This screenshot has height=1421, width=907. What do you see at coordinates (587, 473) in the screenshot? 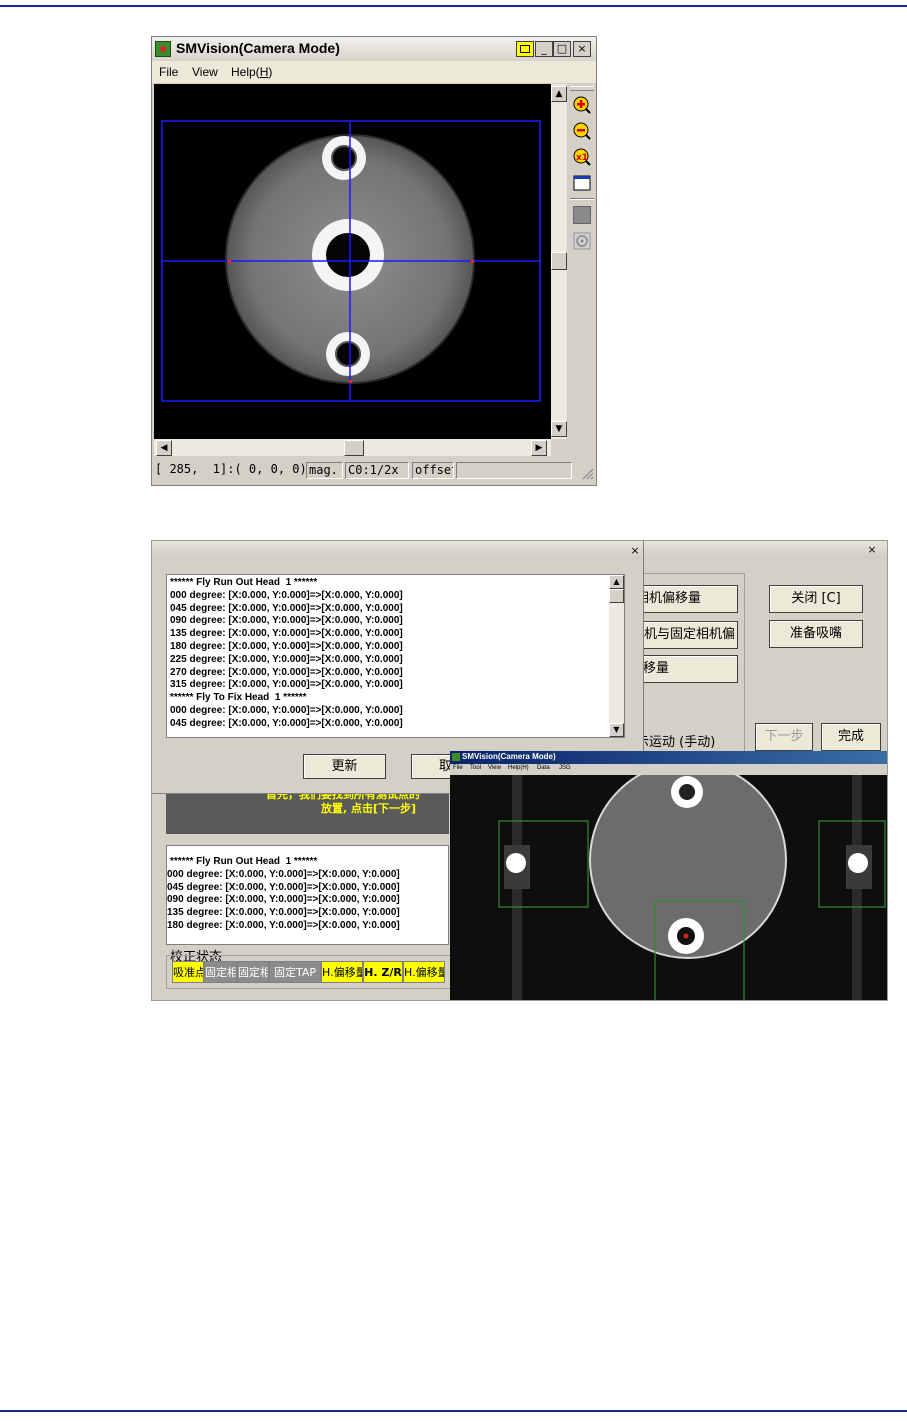
I see `resize-grip-icon` at bounding box center [587, 473].